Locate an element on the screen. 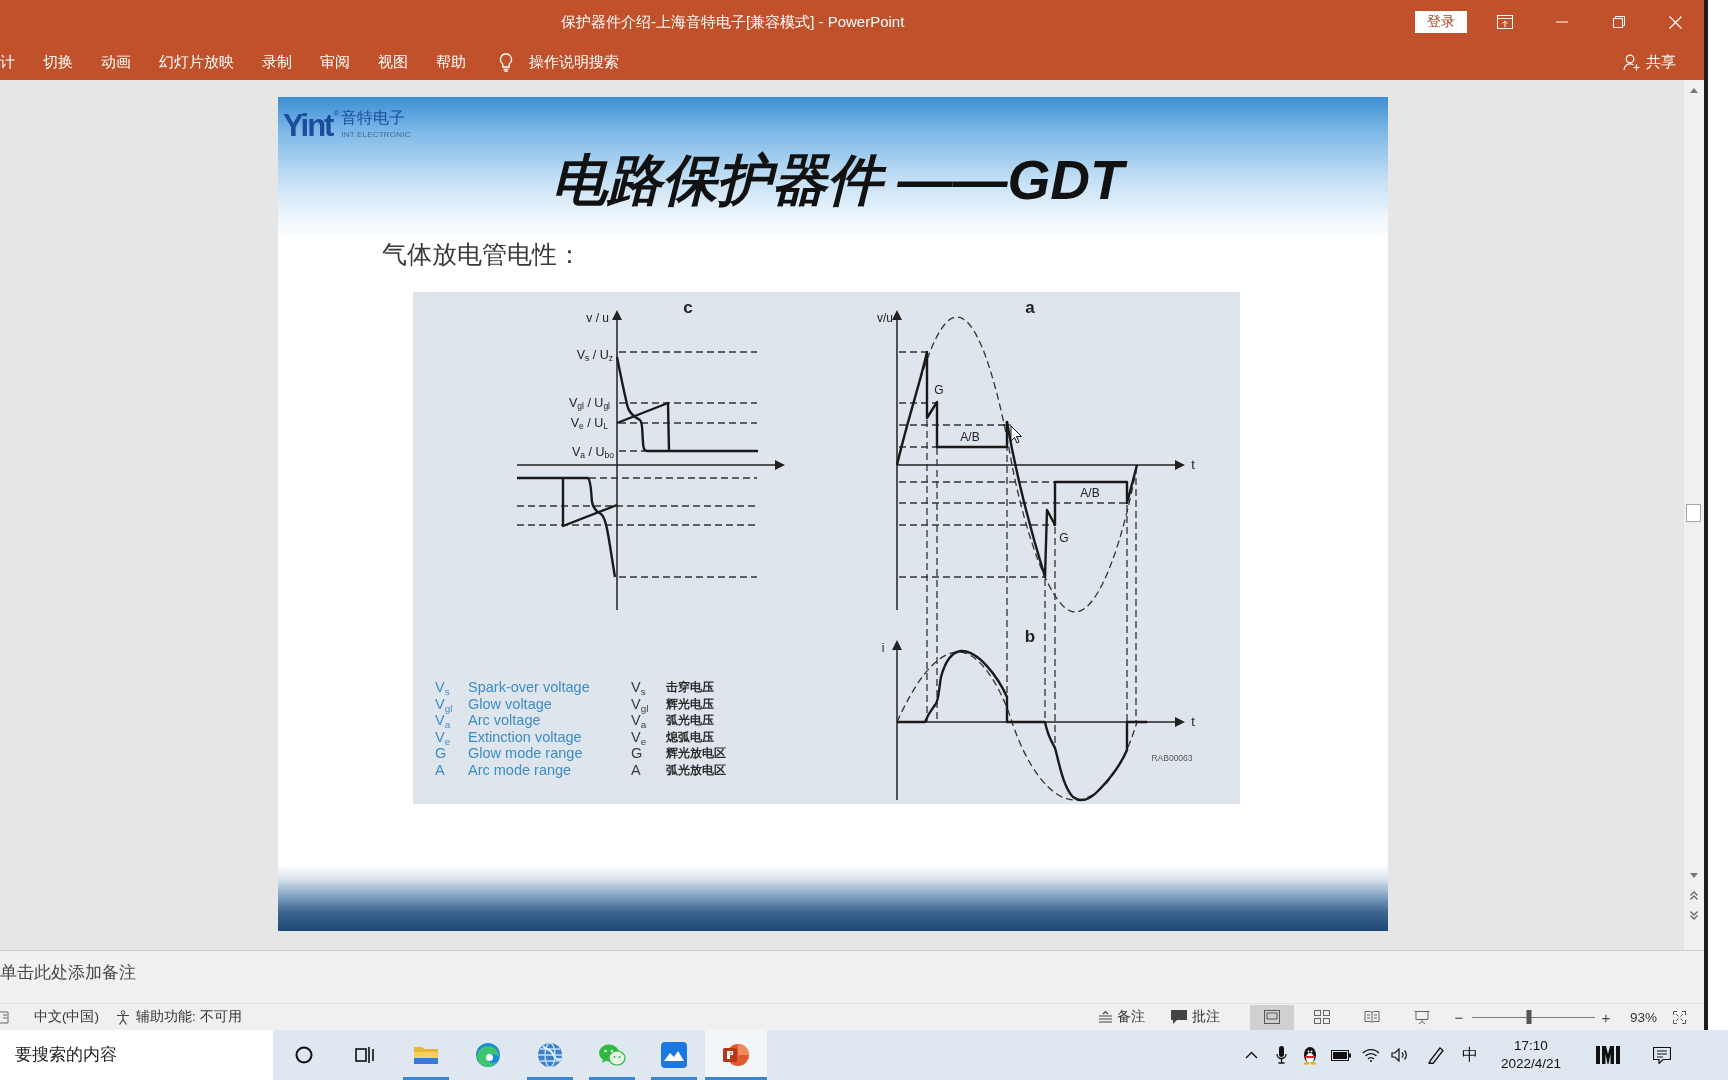 This screenshot has width=1728, height=1080. reading-view-icon is located at coordinates (1371, 1017).